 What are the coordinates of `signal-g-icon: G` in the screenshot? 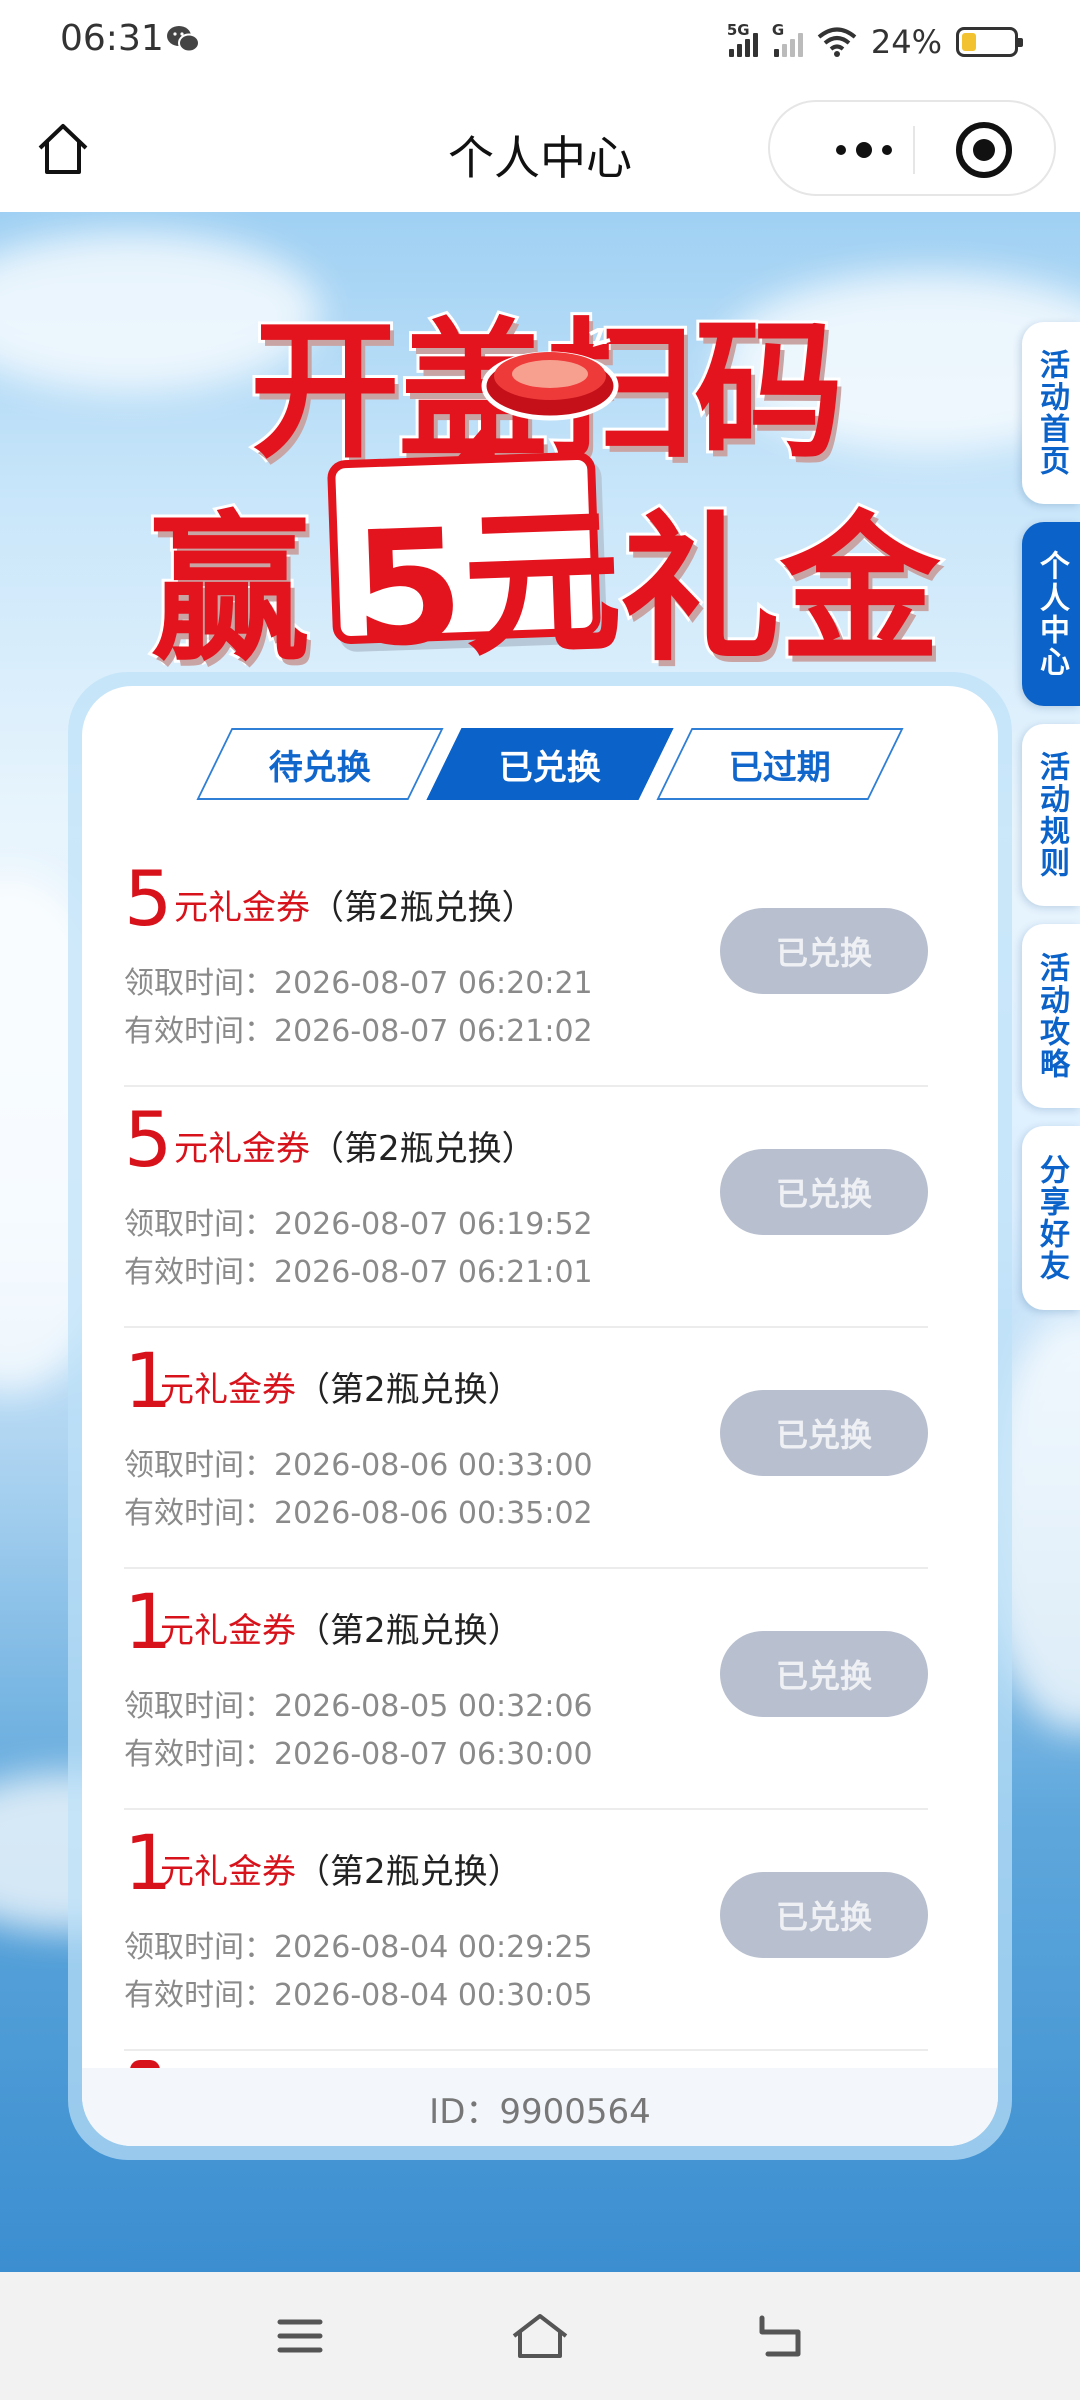 It's located at (787, 39).